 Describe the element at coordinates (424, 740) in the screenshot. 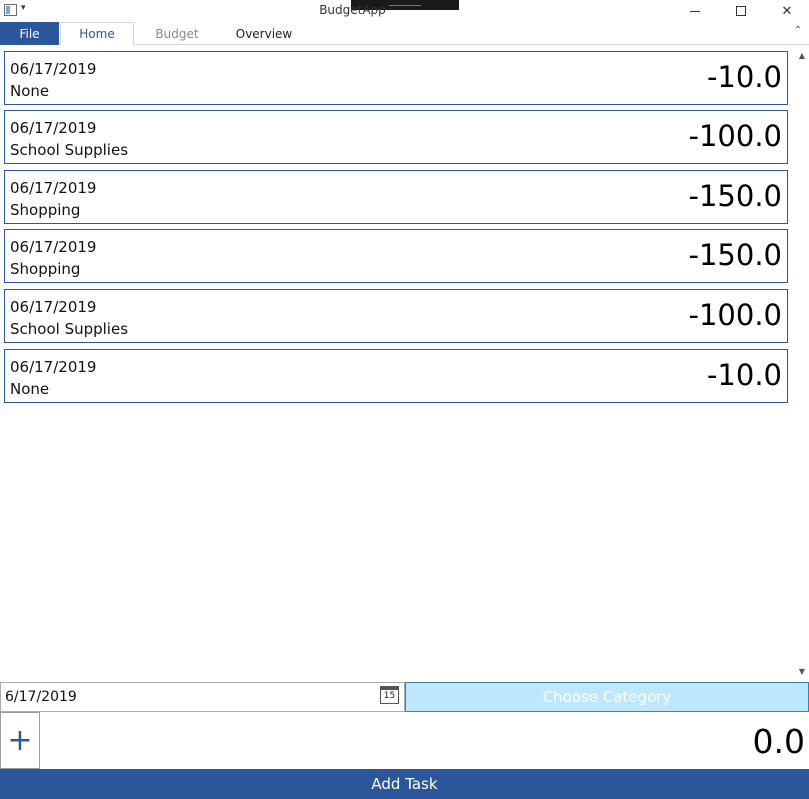

I see `amount-field: 0.0` at that location.